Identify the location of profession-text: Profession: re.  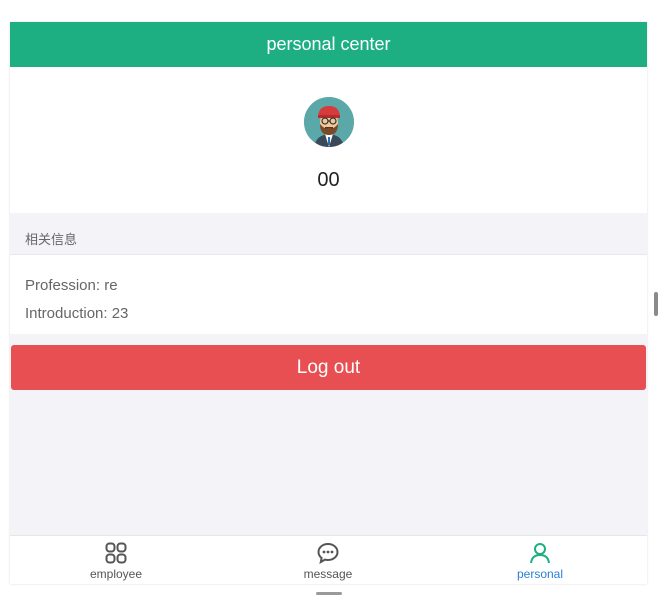
(71, 285).